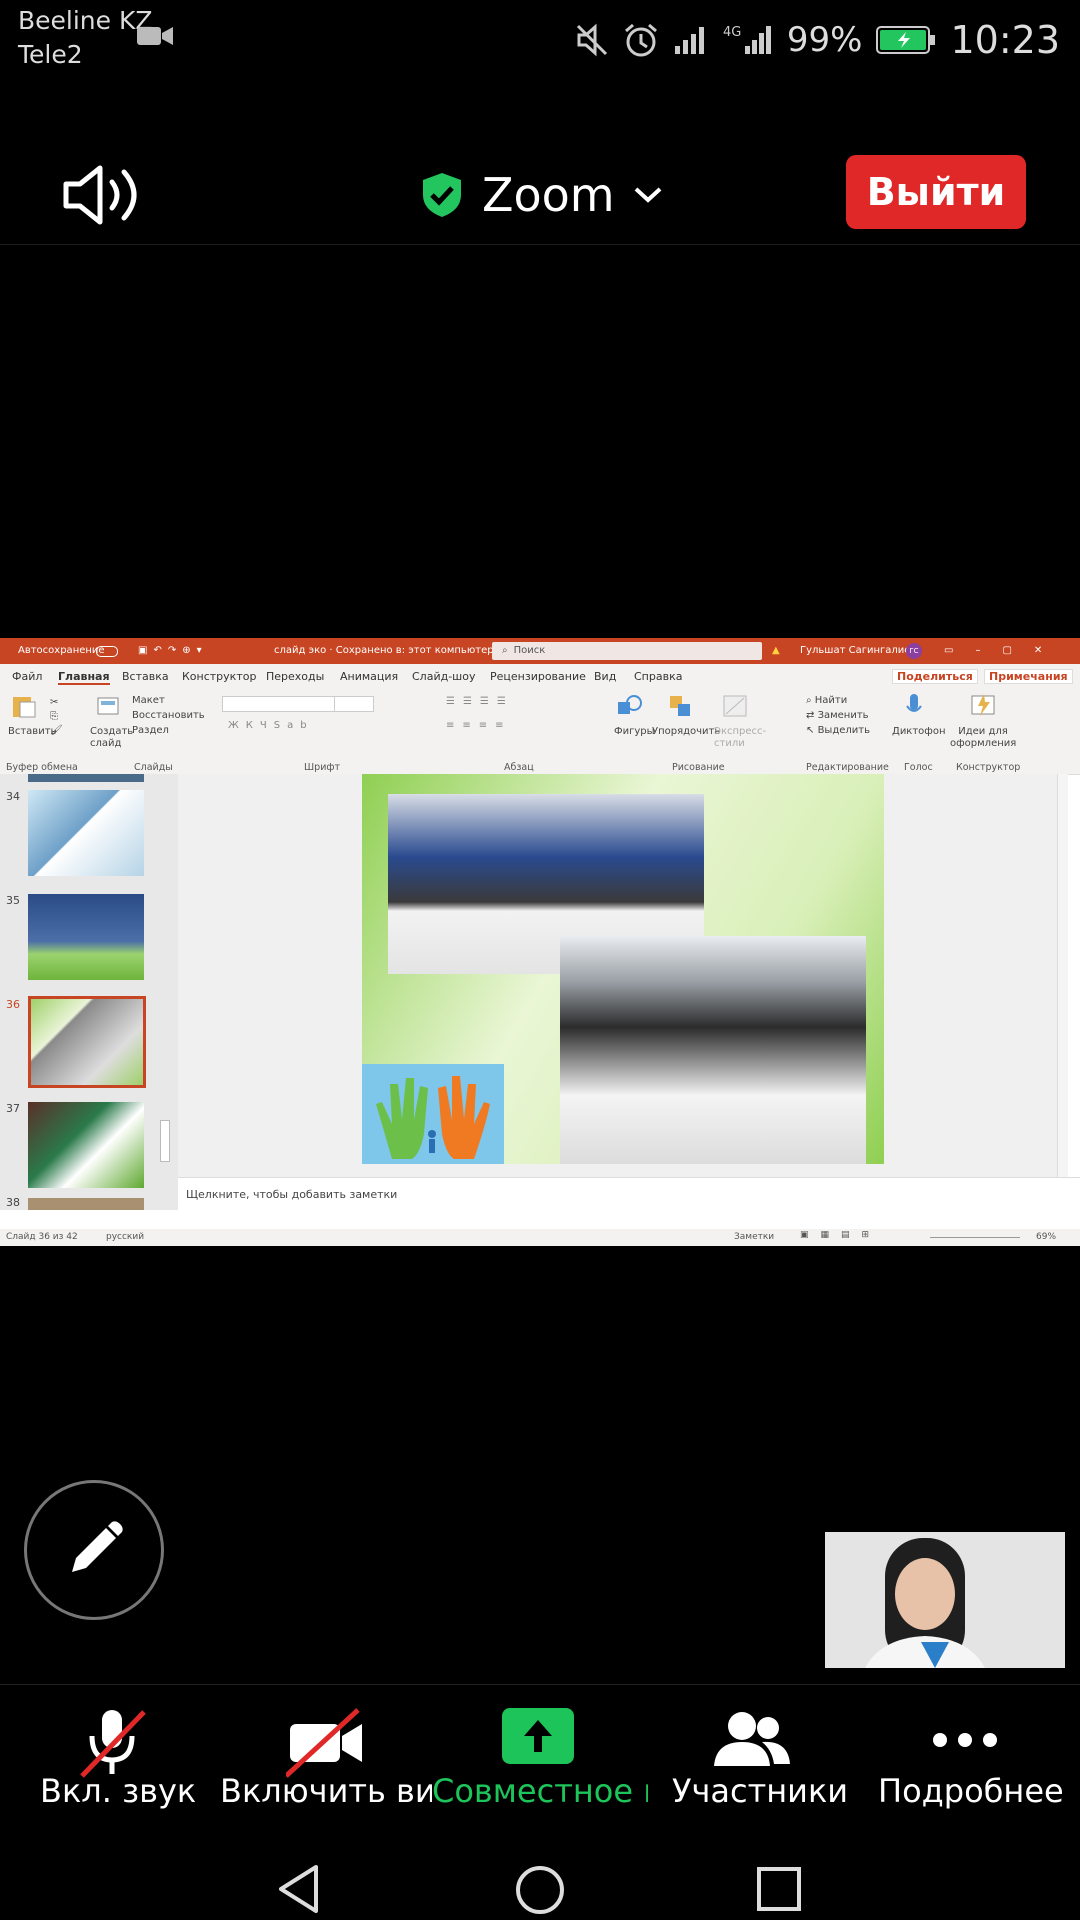 The height and width of the screenshot is (1920, 1080). What do you see at coordinates (480, 701) in the screenshot?
I see `paragraph-icons: ☰☰☰☰` at bounding box center [480, 701].